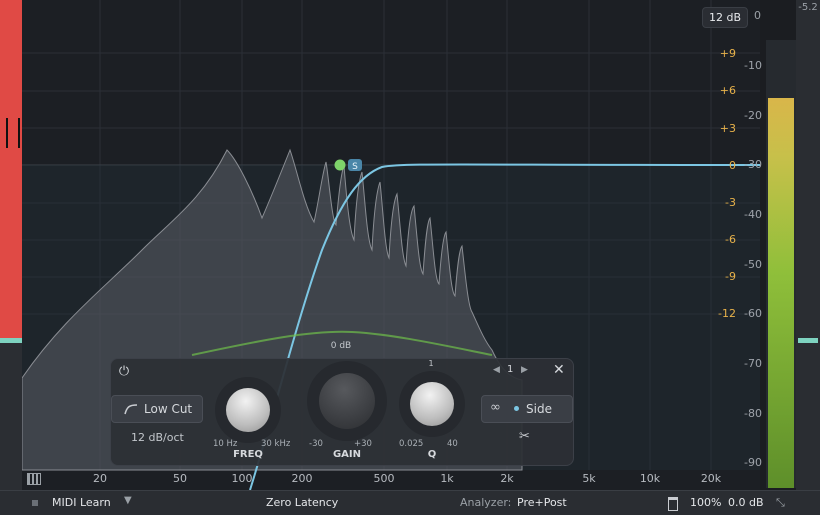 This screenshot has width=820, height=515. What do you see at coordinates (13, 133) in the screenshot?
I see `left-meter-handle` at bounding box center [13, 133].